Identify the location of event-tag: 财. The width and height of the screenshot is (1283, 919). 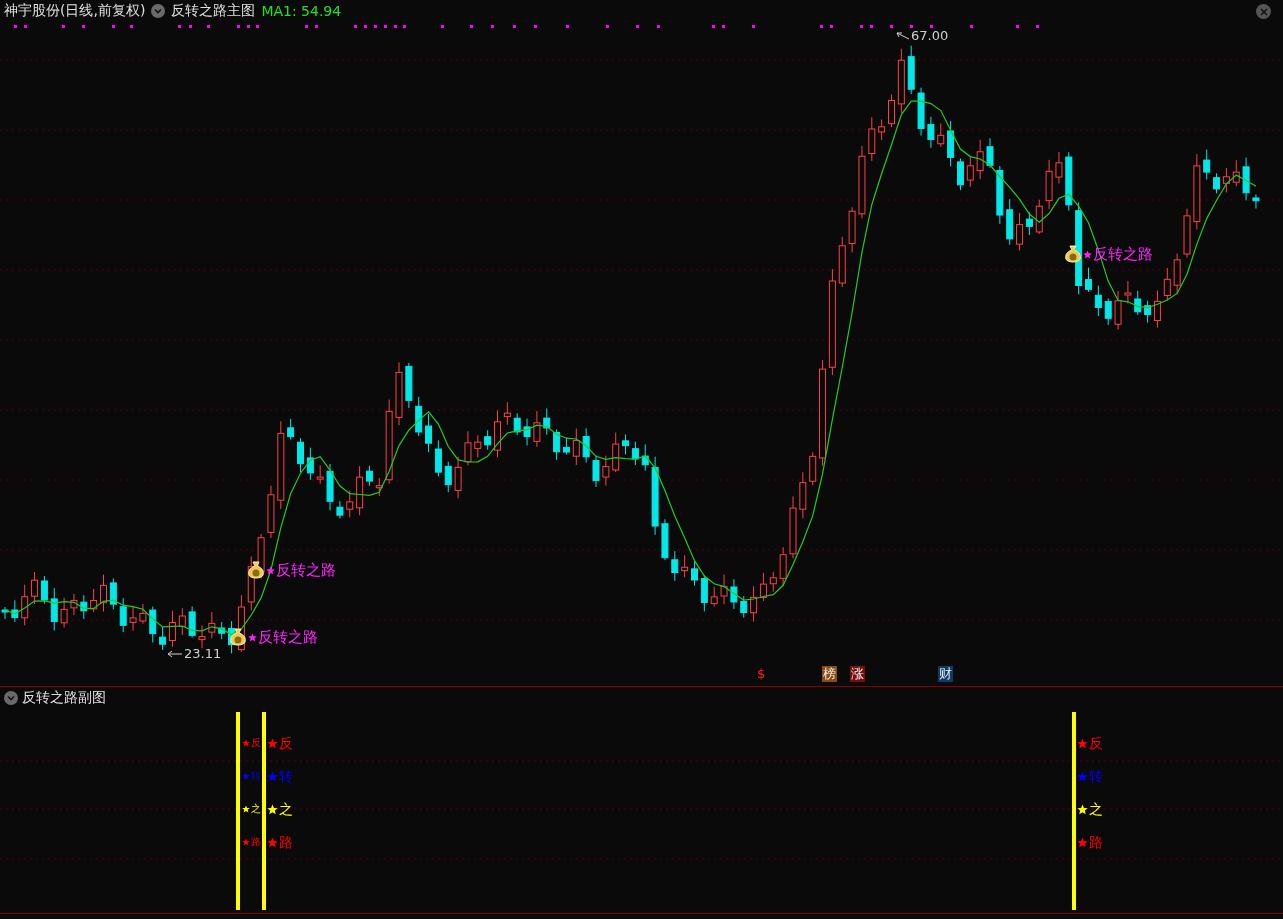
(945, 674).